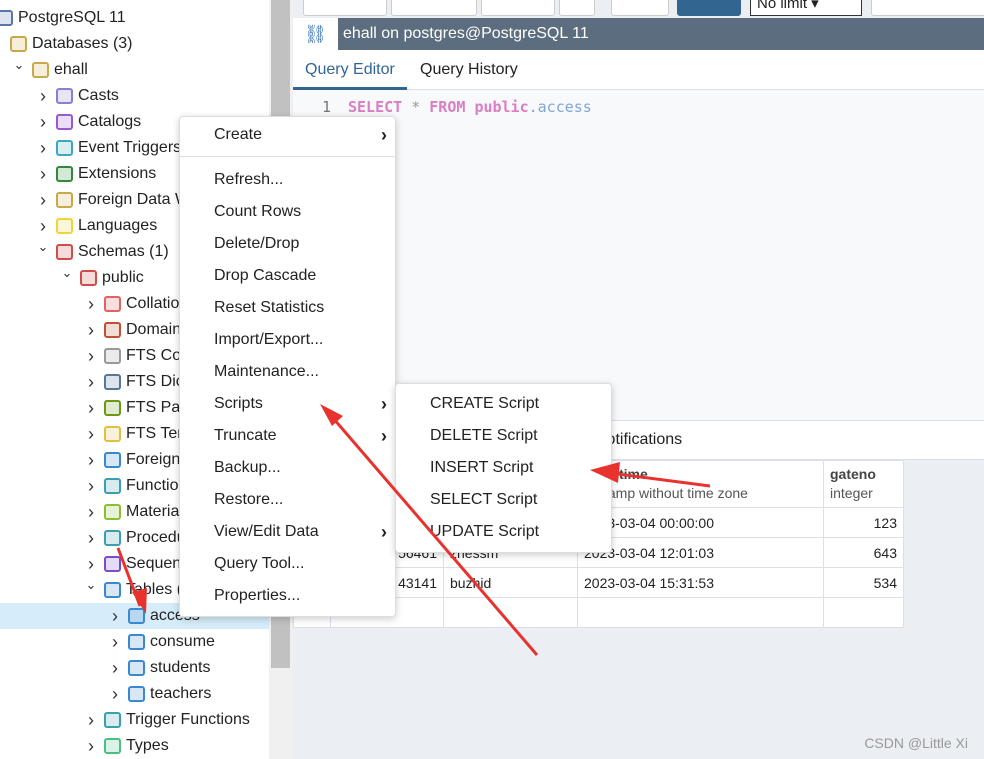  Describe the element at coordinates (134, 44) in the screenshot. I see `tree-item: Databases (3)` at that location.